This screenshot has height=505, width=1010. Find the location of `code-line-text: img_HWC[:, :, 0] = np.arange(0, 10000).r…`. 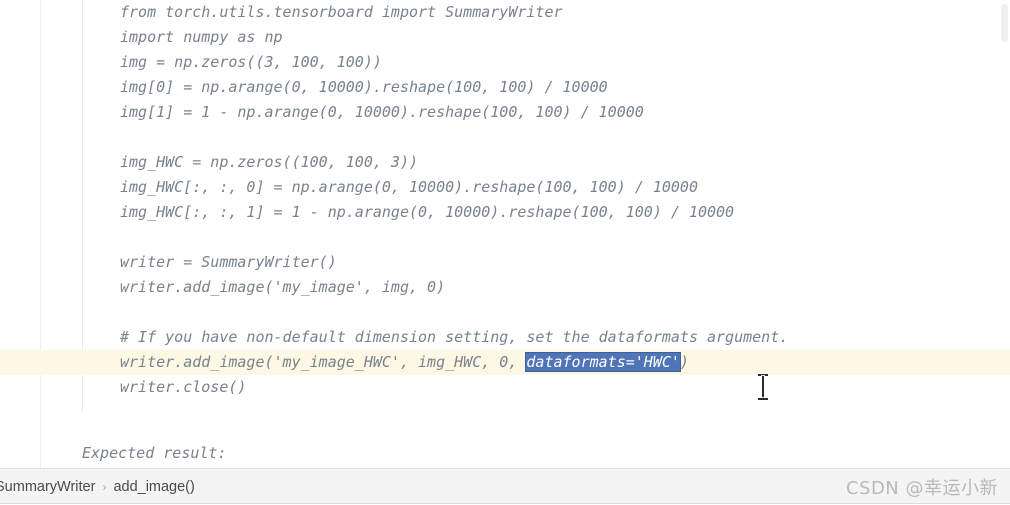

code-line-text: img_HWC[:, :, 0] = np.arange(0, 10000).r… is located at coordinates (409, 187).